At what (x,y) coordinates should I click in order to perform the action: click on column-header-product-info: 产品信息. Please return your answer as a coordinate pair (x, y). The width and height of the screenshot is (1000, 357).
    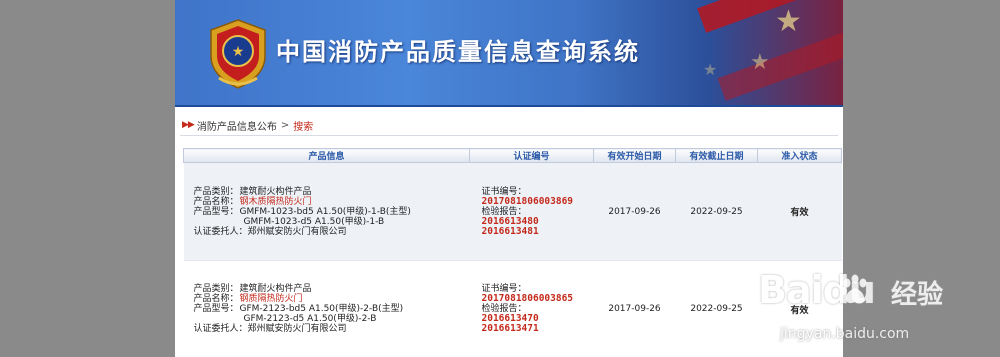
    Looking at the image, I should click on (326, 155).